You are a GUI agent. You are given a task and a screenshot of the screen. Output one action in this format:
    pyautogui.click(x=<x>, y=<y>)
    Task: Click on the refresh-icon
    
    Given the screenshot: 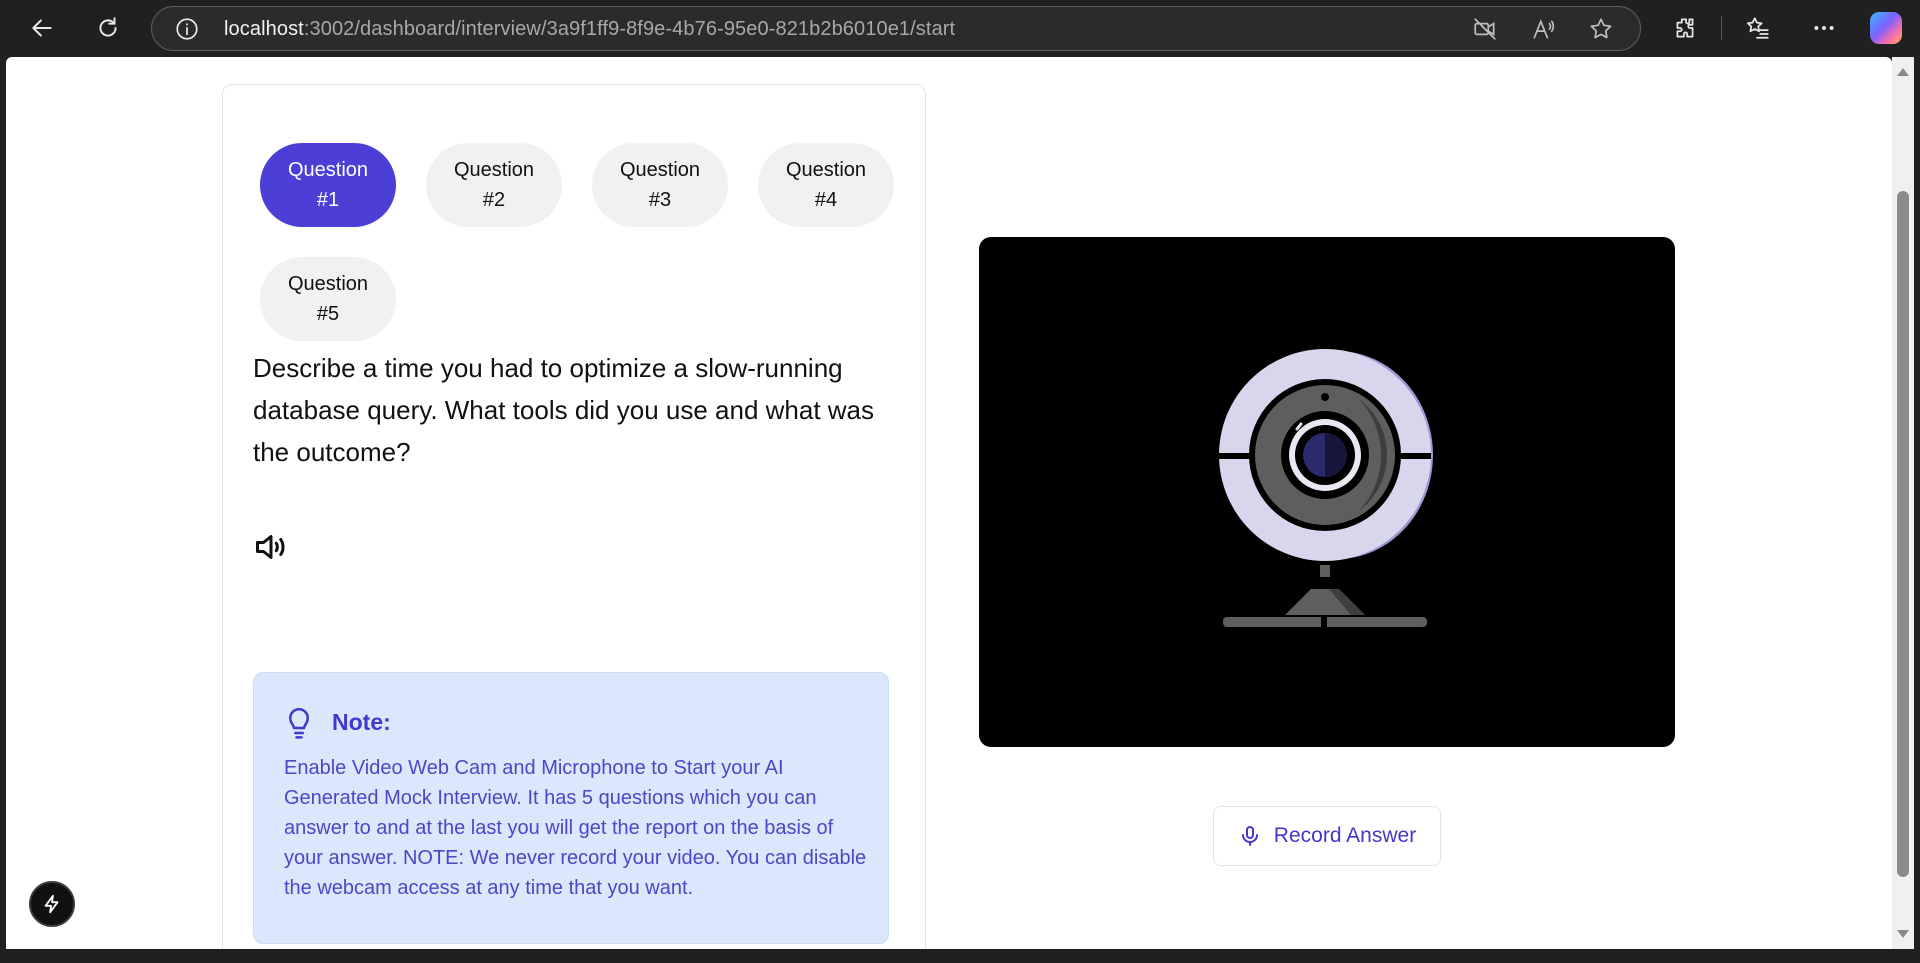 What is the action you would take?
    pyautogui.click(x=108, y=28)
    